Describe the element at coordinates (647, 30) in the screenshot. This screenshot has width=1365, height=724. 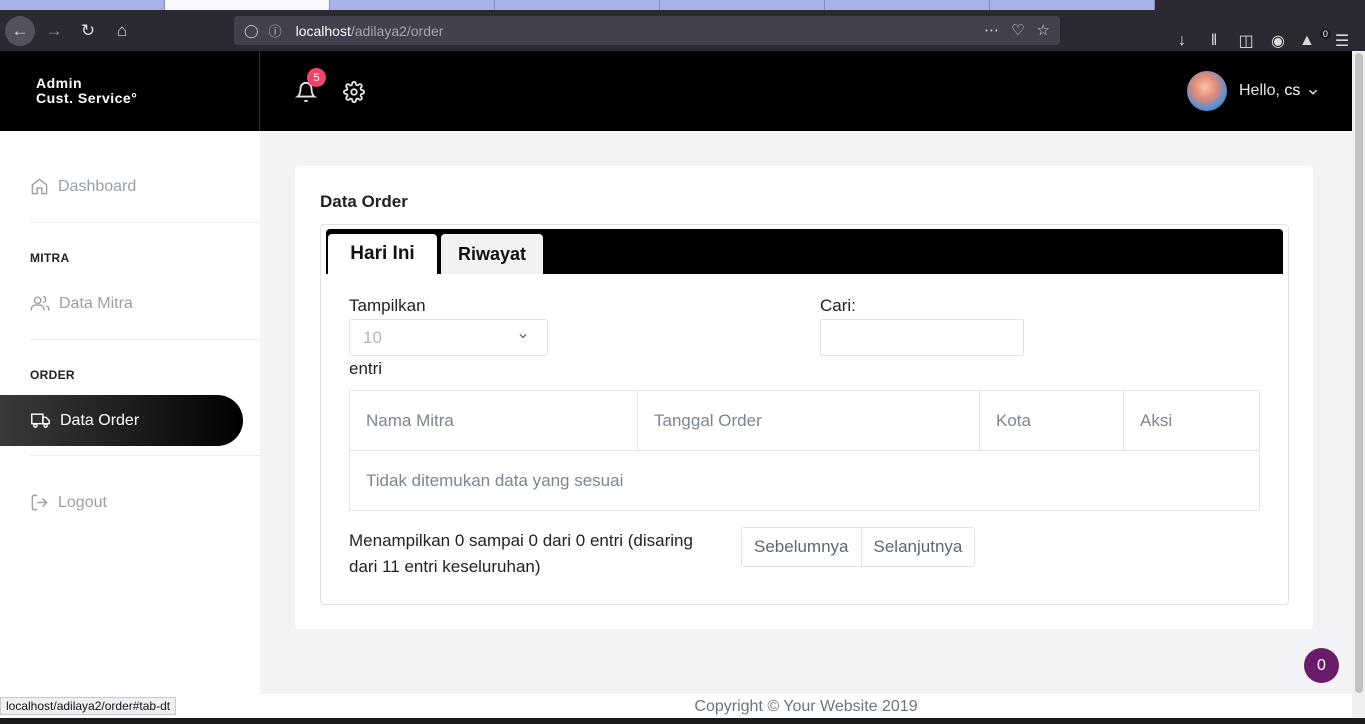
I see `address-bar: ◯ ⓘ localhost/adilaya2/order ⋯ ♡ ☆` at that location.